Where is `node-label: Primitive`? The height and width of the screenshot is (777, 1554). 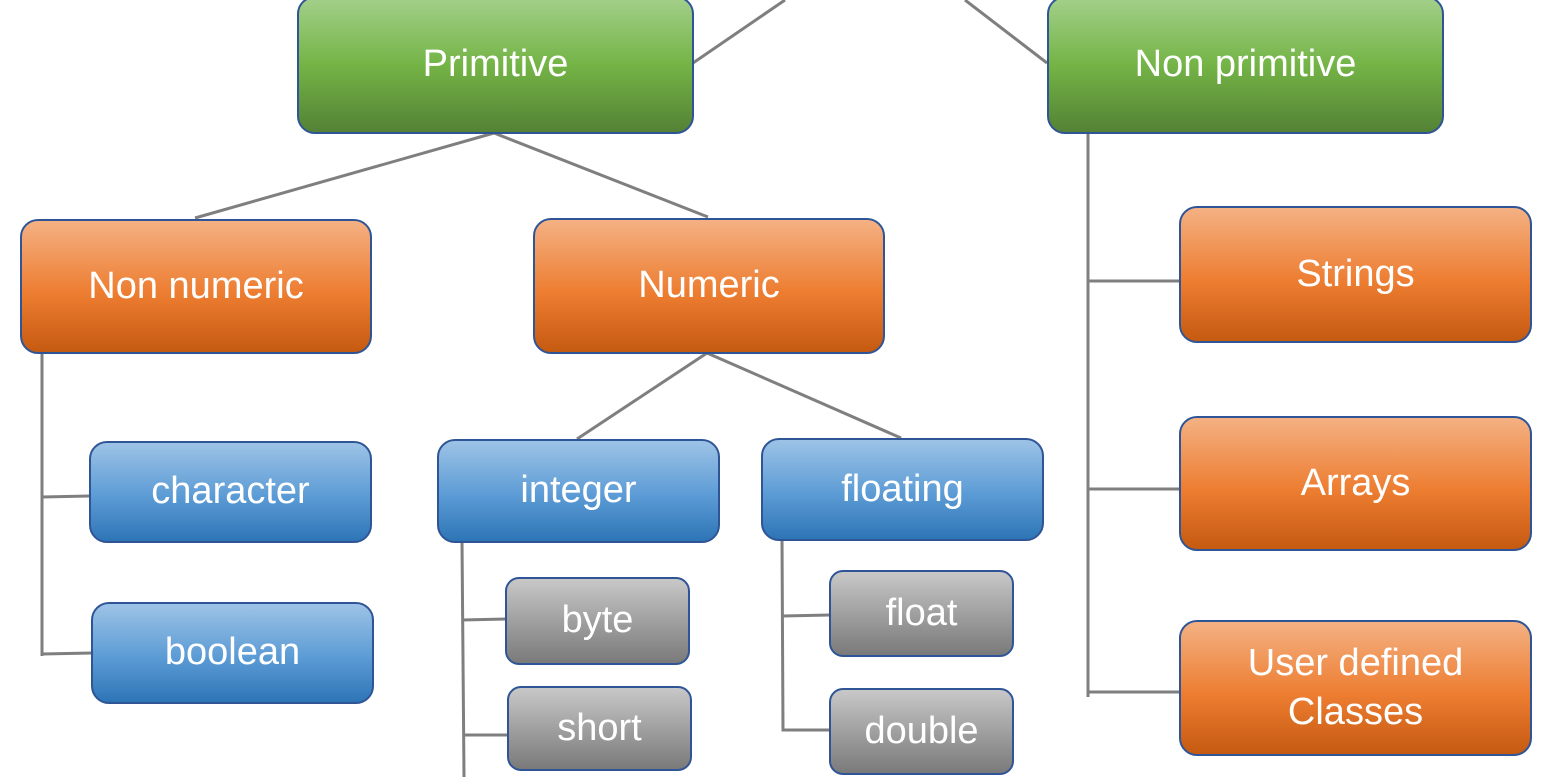
node-label: Primitive is located at coordinates (495, 64).